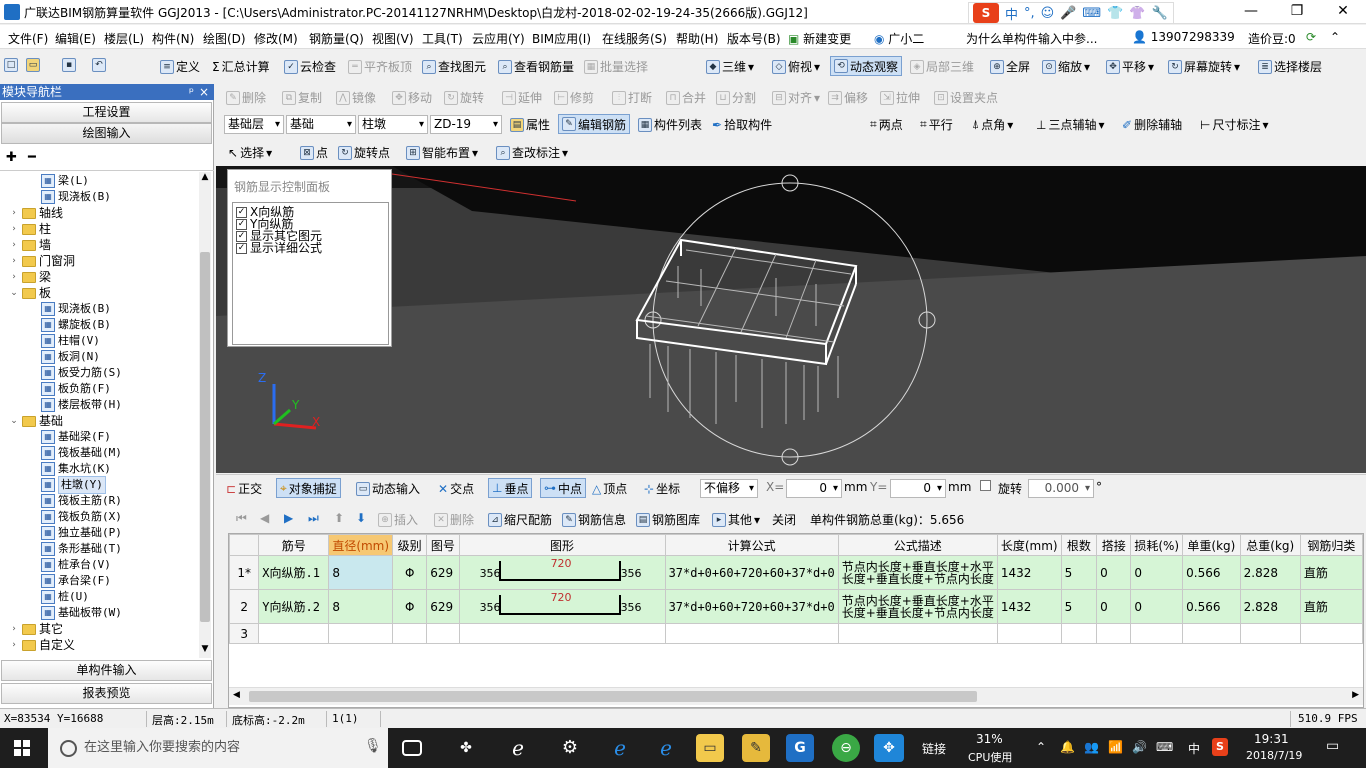 Image resolution: width=1366 pixels, height=768 pixels. What do you see at coordinates (81, 373) in the screenshot?
I see `tree-item: ▦ 板受力筋(S)` at bounding box center [81, 373].